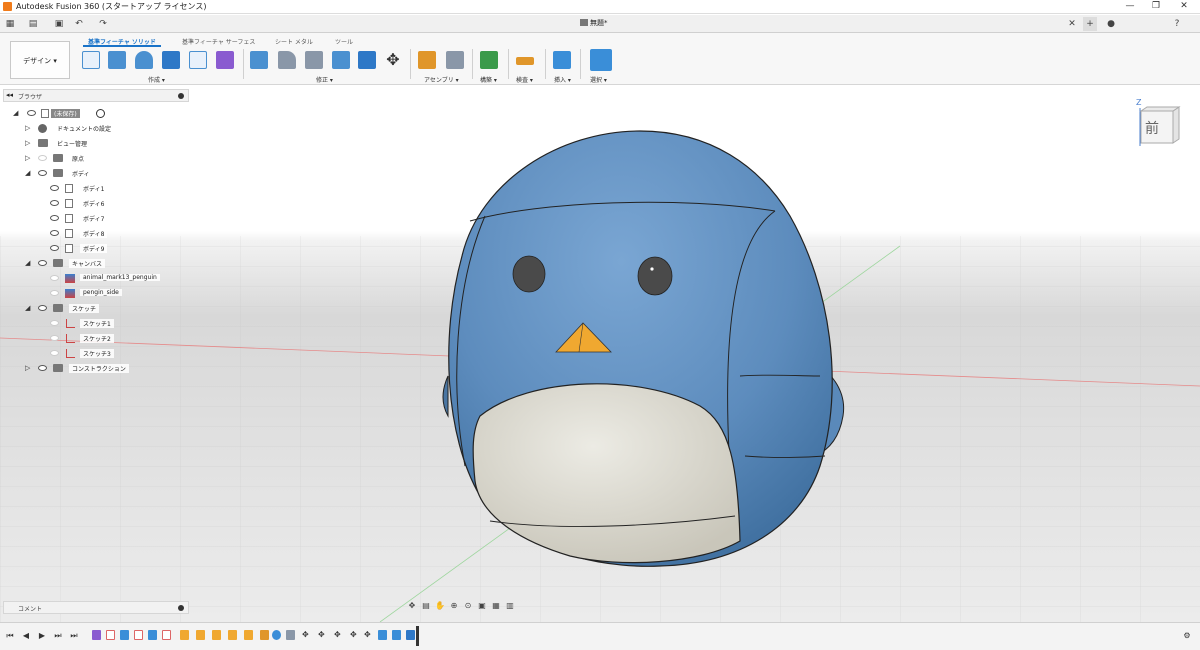 The height and width of the screenshot is (650, 1200). I want to click on browser-item-canvas-penguin: animal_mark13_penguin, so click(96, 279).